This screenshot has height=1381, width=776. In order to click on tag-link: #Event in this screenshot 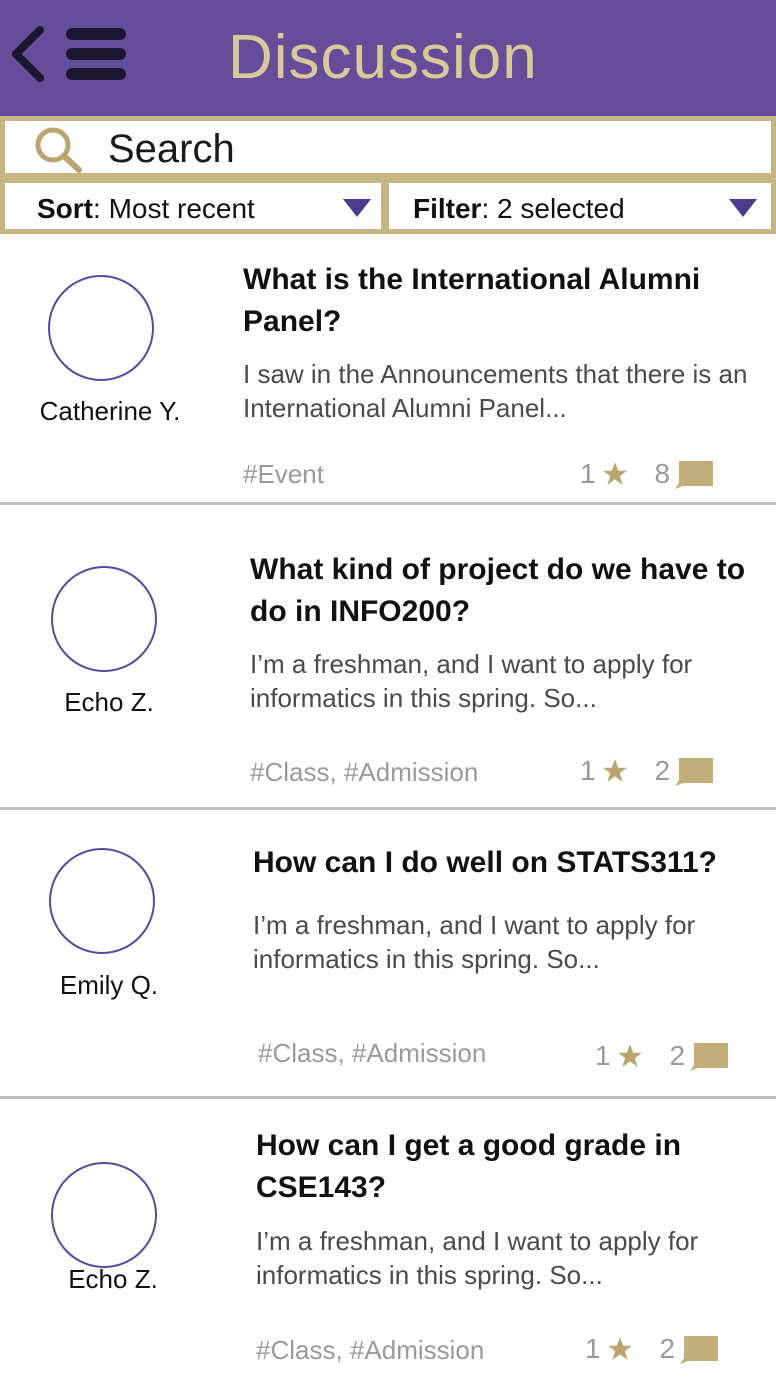, I will do `click(283, 474)`.